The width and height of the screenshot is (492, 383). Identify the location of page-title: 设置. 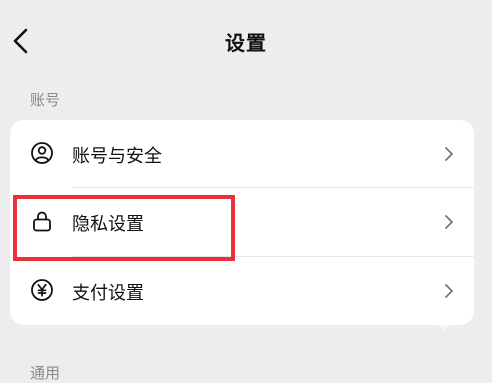
(246, 43).